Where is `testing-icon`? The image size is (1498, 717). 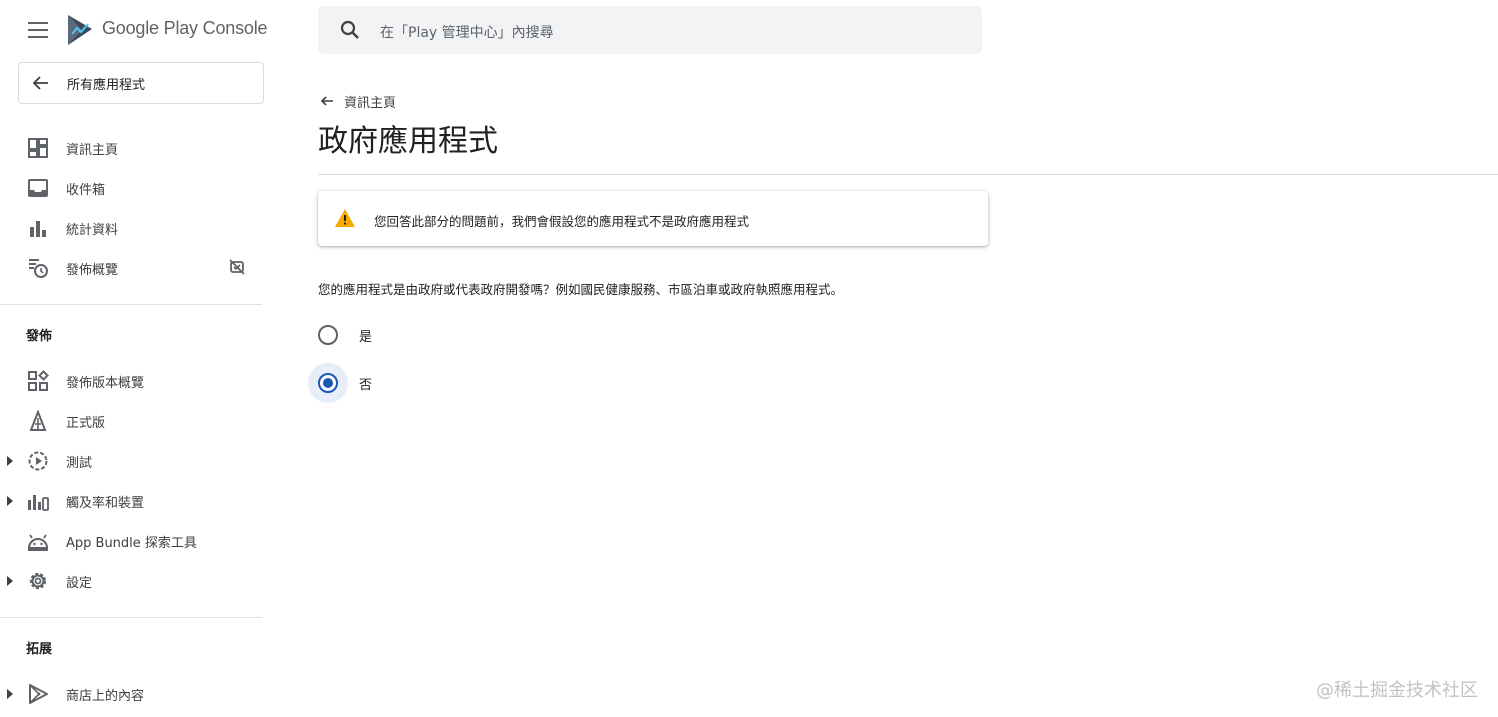
testing-icon is located at coordinates (38, 461).